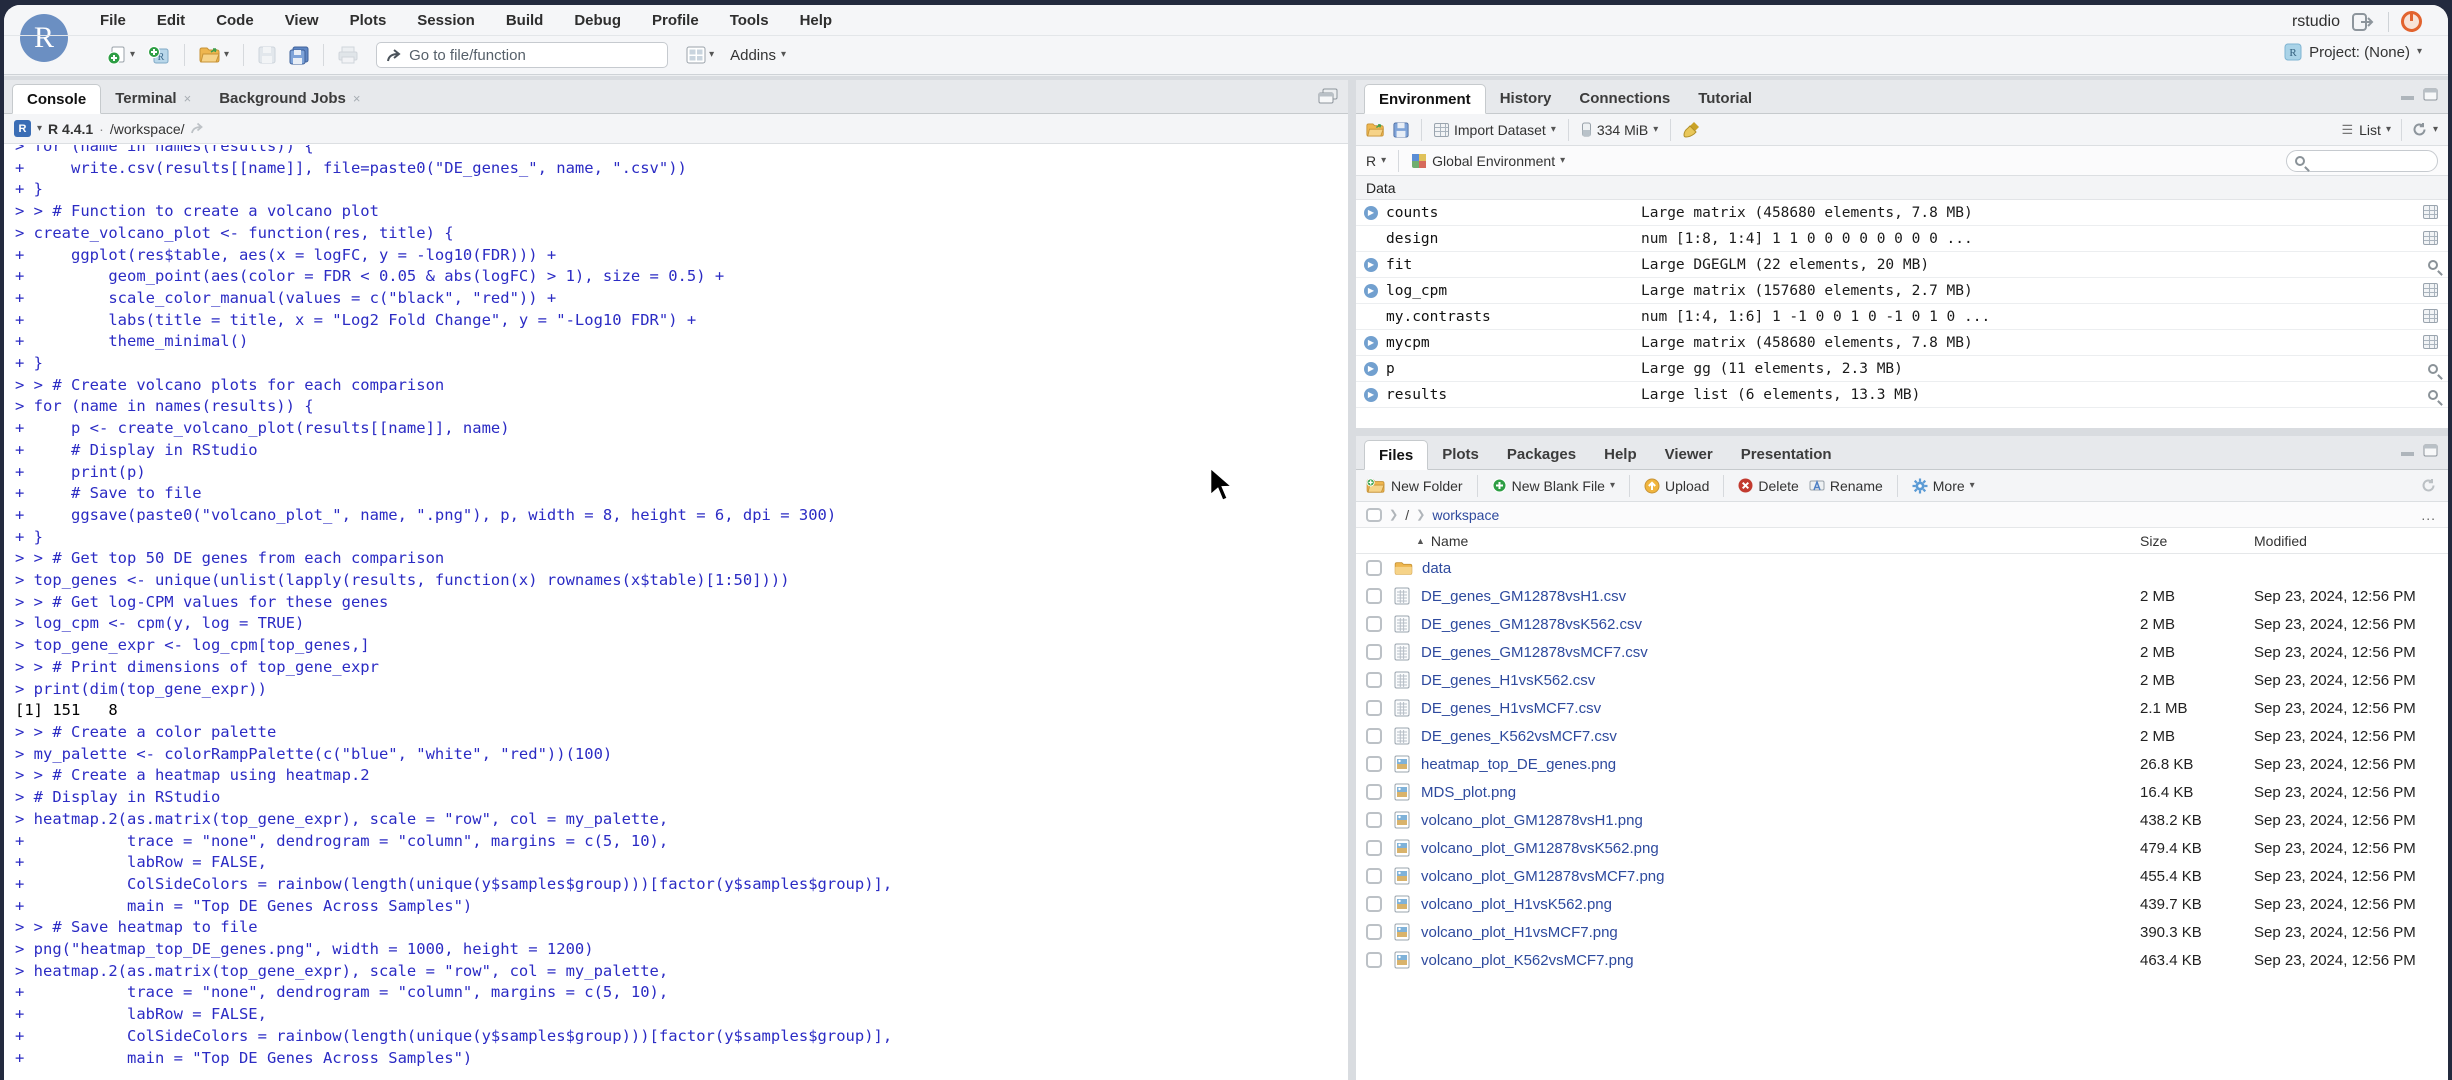 The height and width of the screenshot is (1080, 2452). Describe the element at coordinates (1902, 369) in the screenshot. I see `environment-object-row: ▶ p Large gg (11 elements, 2.3 MB)` at that location.